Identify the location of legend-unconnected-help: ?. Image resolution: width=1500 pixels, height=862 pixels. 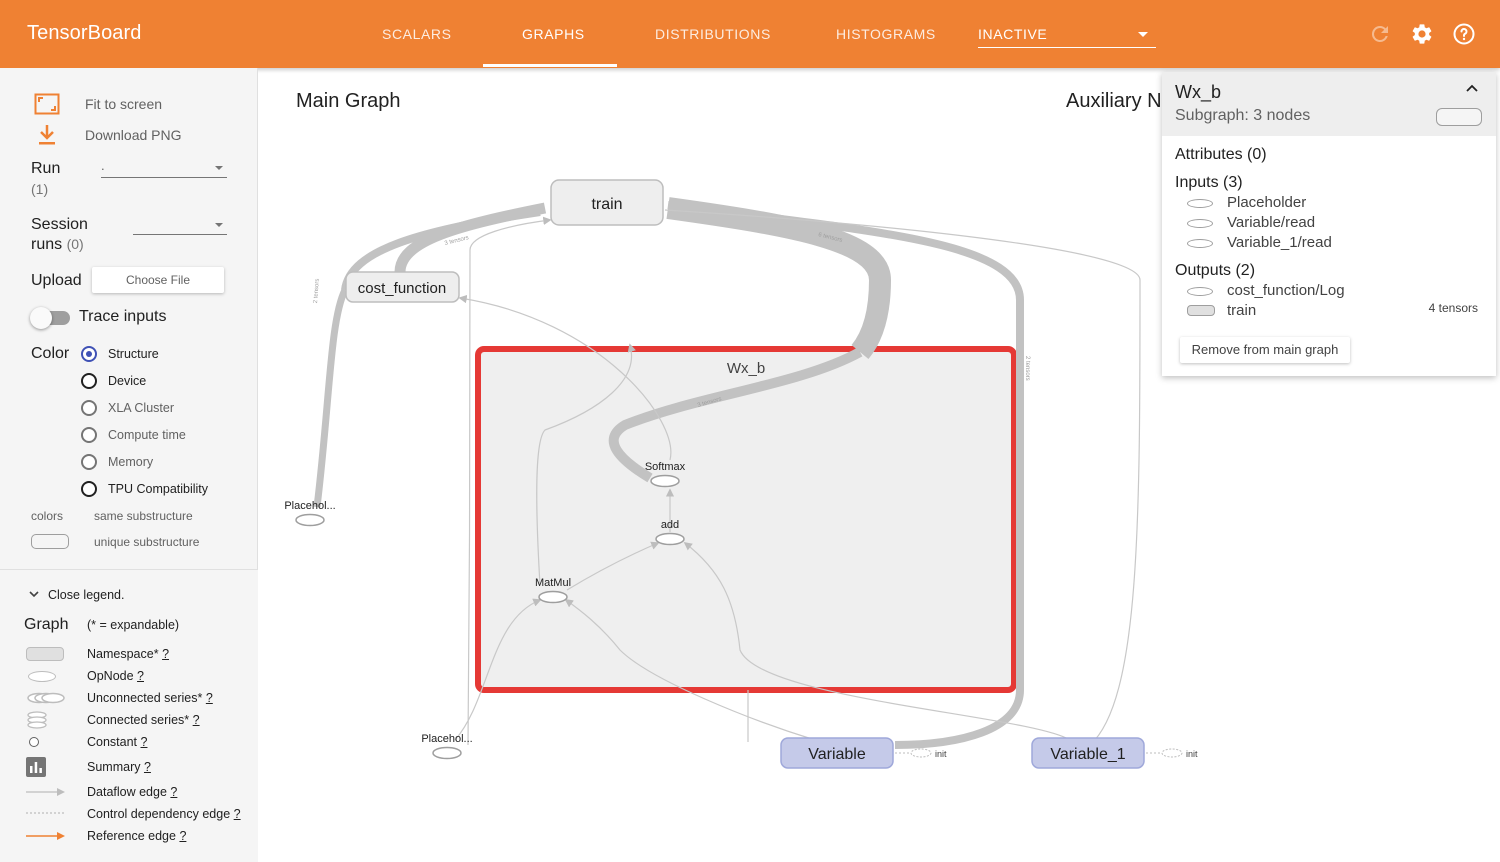
(209, 698).